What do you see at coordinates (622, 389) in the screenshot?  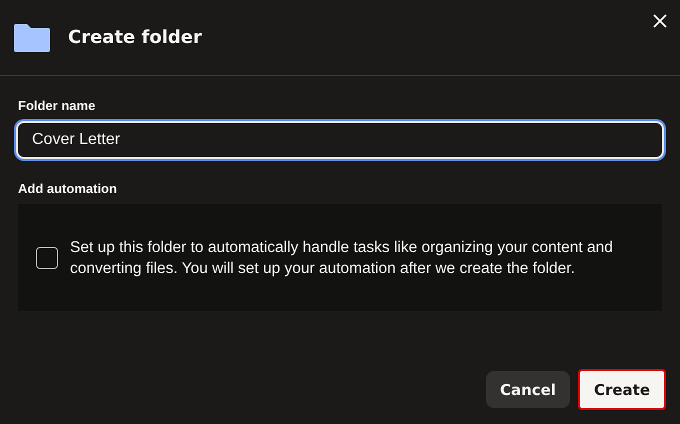 I see `create-button: Create` at bounding box center [622, 389].